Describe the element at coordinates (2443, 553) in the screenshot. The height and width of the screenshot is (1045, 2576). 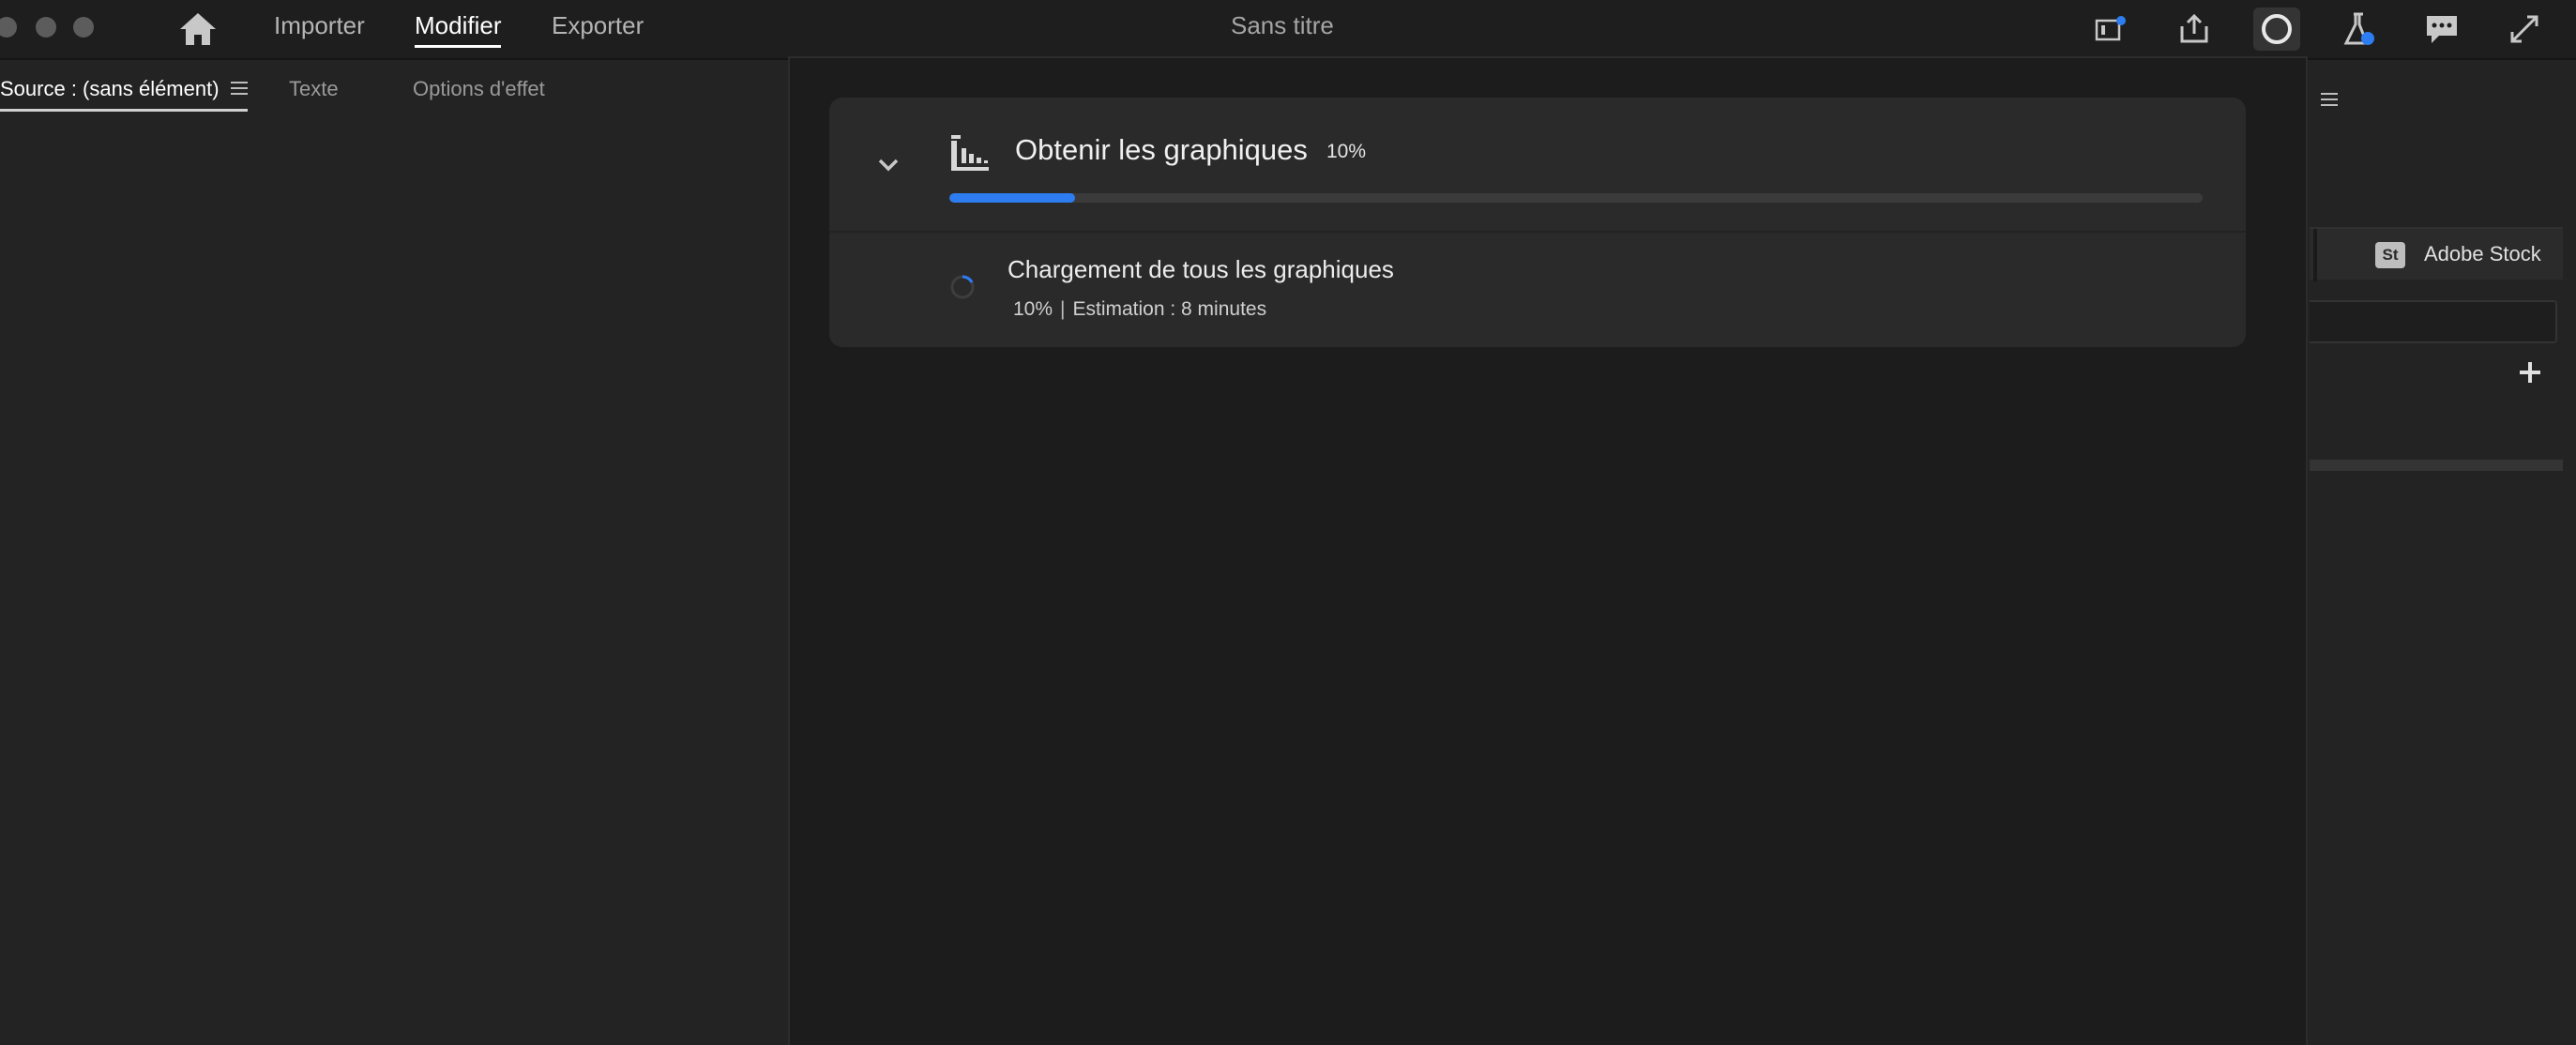
I see `right-panel: St Adobe Stock` at that location.